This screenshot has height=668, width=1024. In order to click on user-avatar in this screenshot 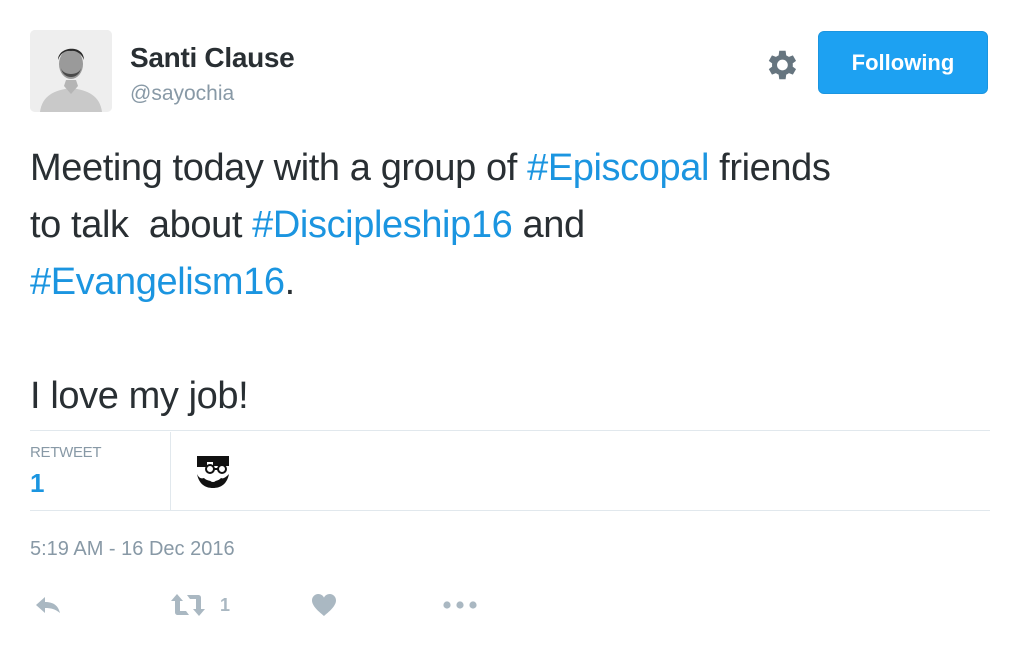, I will do `click(71, 71)`.